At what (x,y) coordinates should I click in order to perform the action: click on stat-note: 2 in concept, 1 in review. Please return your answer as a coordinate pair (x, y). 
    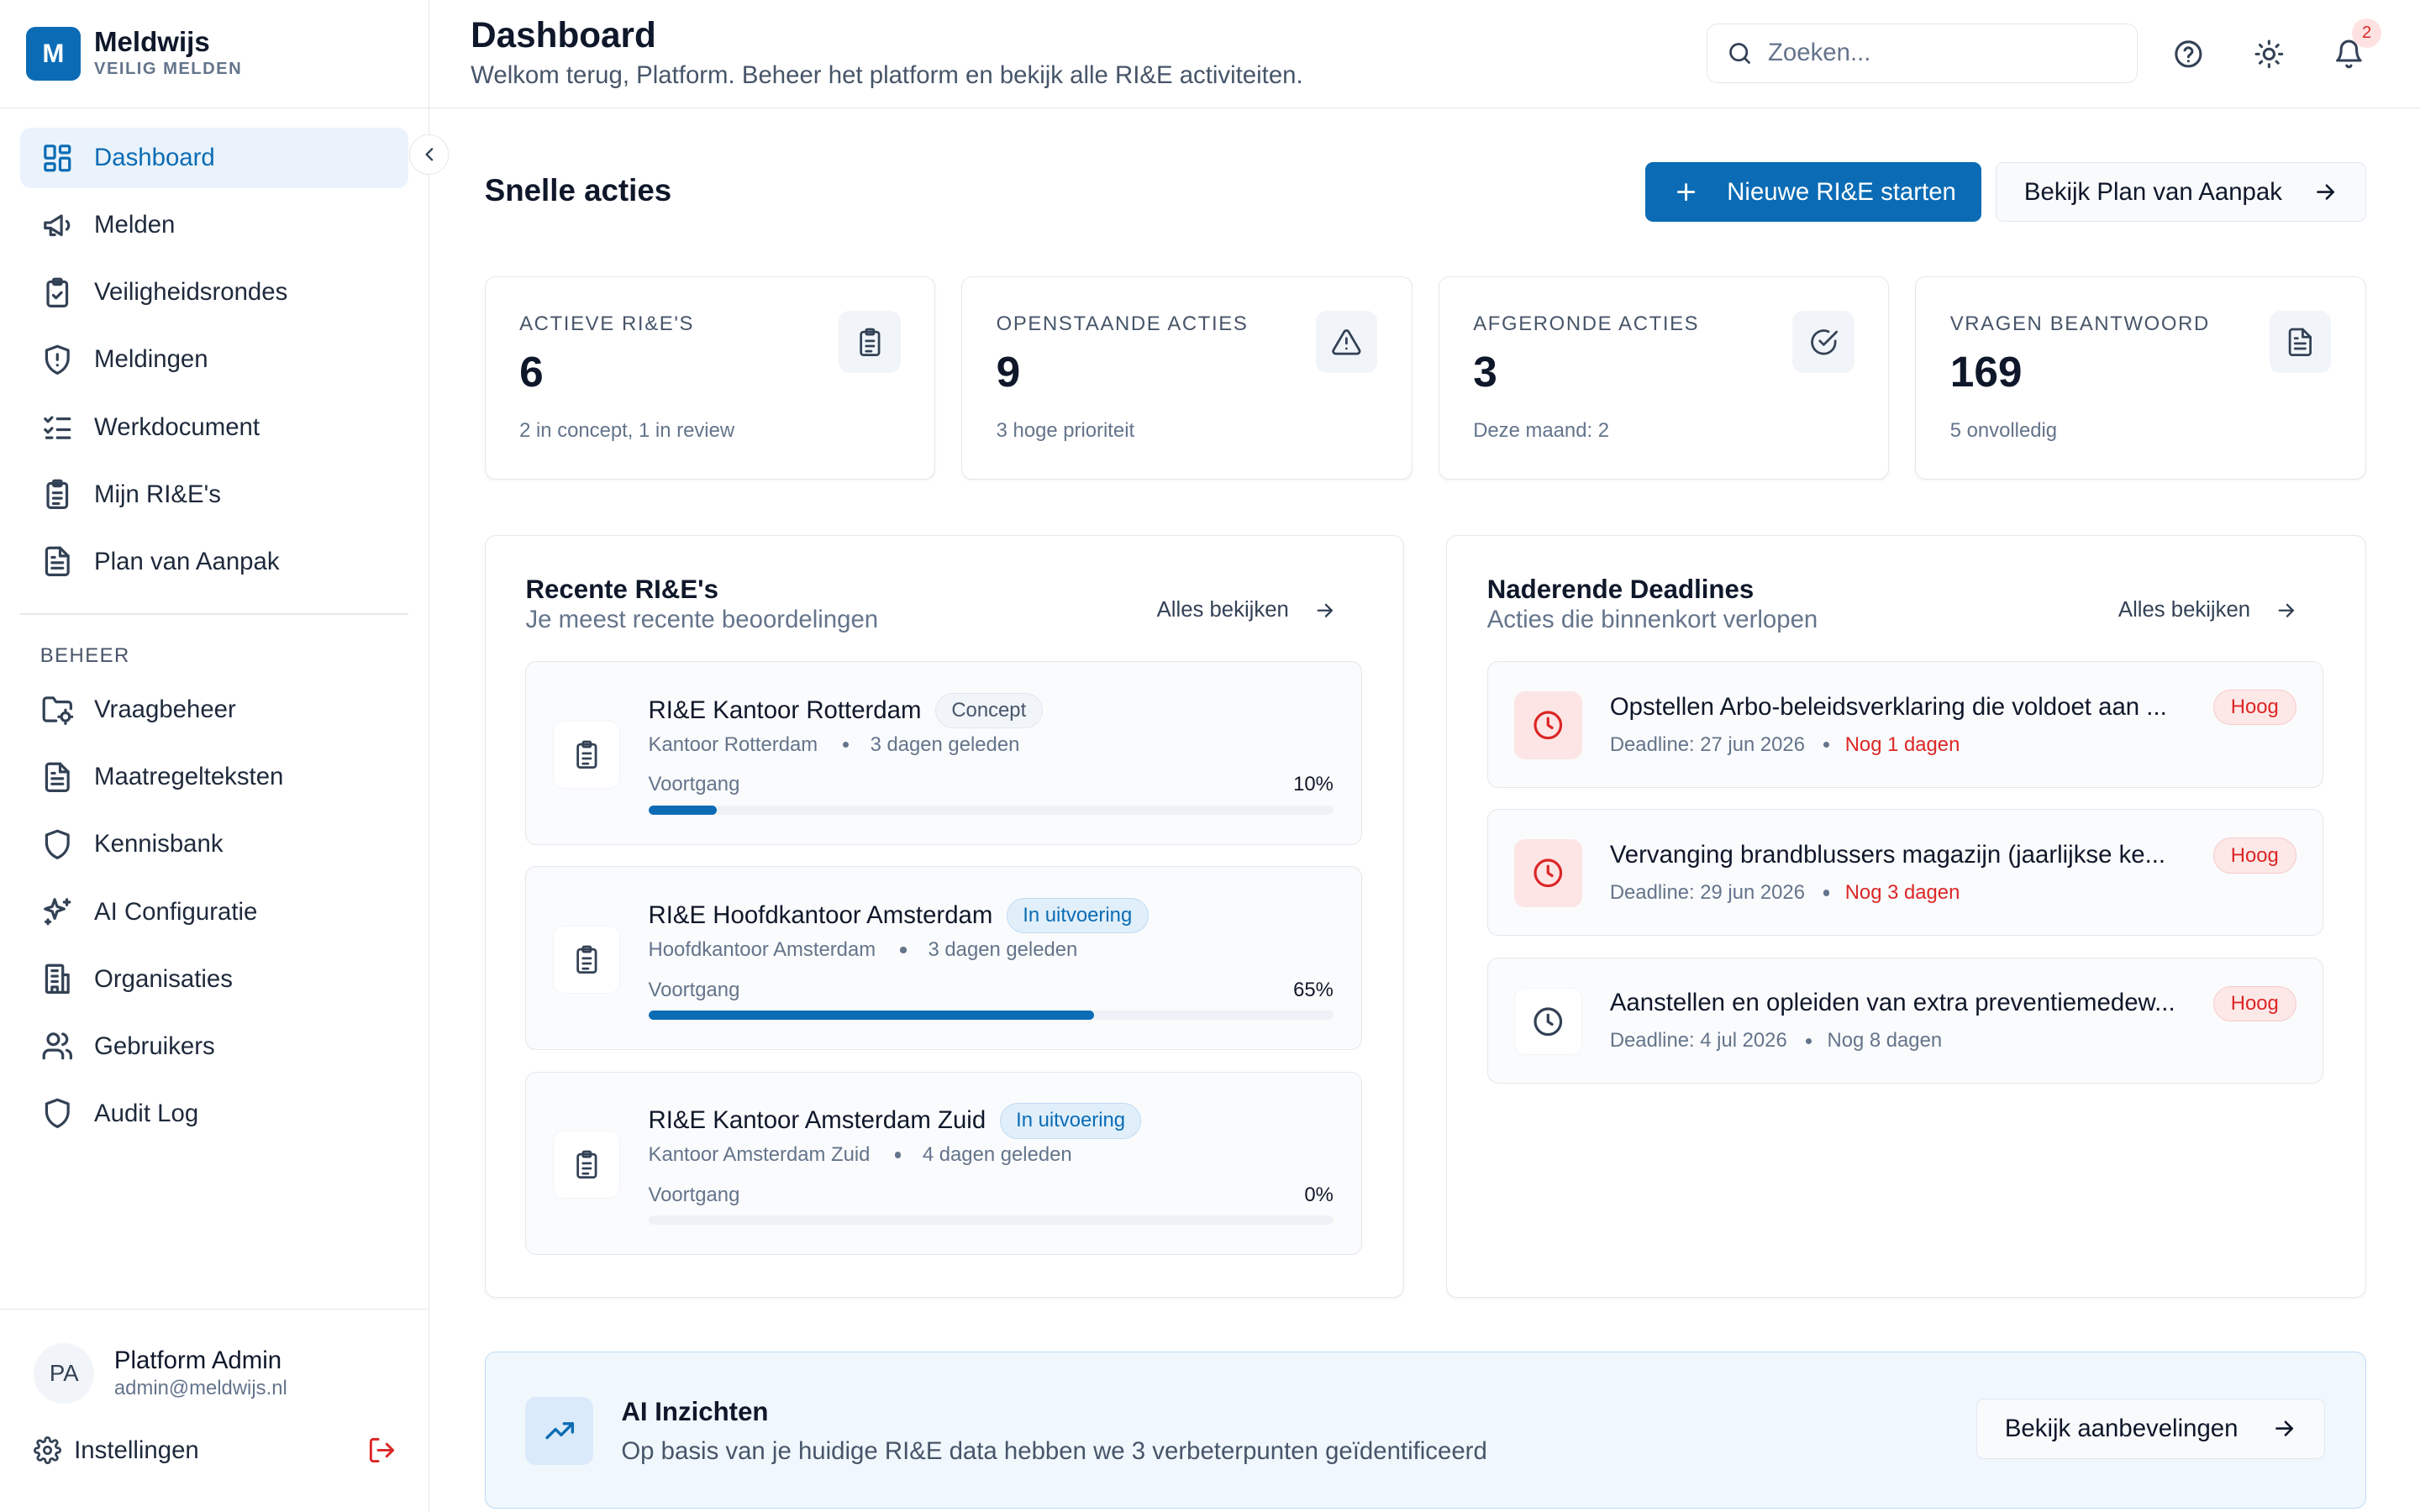
    Looking at the image, I should click on (627, 430).